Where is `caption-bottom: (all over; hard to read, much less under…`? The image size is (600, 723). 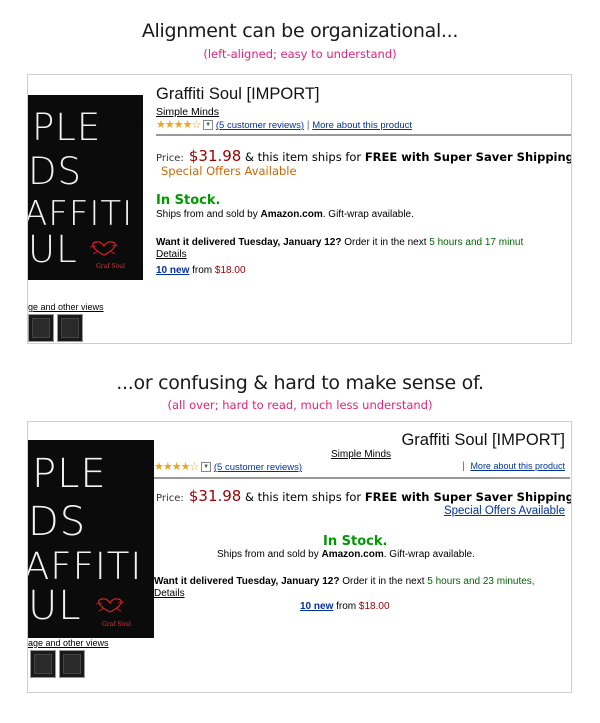
caption-bottom: (all over; hard to read, much less under… is located at coordinates (300, 405).